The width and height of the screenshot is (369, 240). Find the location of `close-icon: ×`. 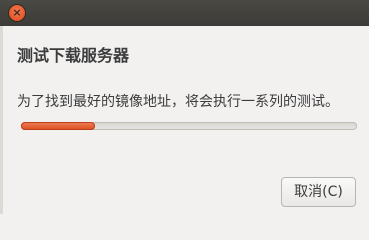

close-icon: × is located at coordinates (17, 13).